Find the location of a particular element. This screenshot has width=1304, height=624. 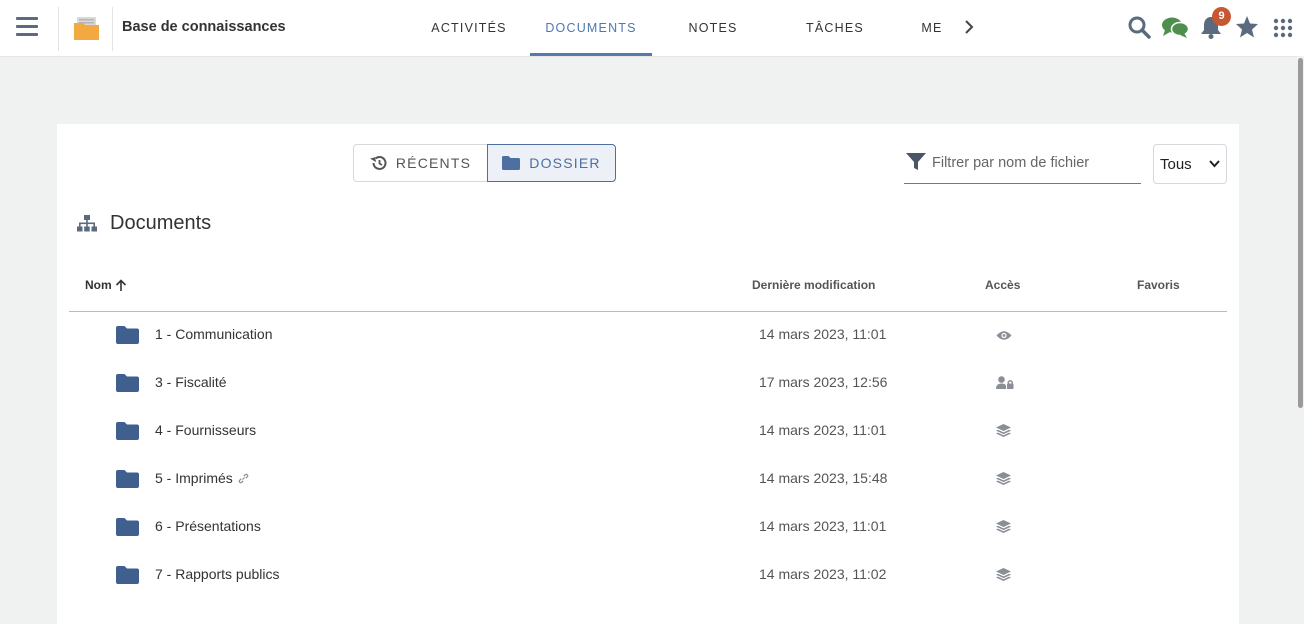

row-name-text: 7 - Rapports publics is located at coordinates (217, 574).